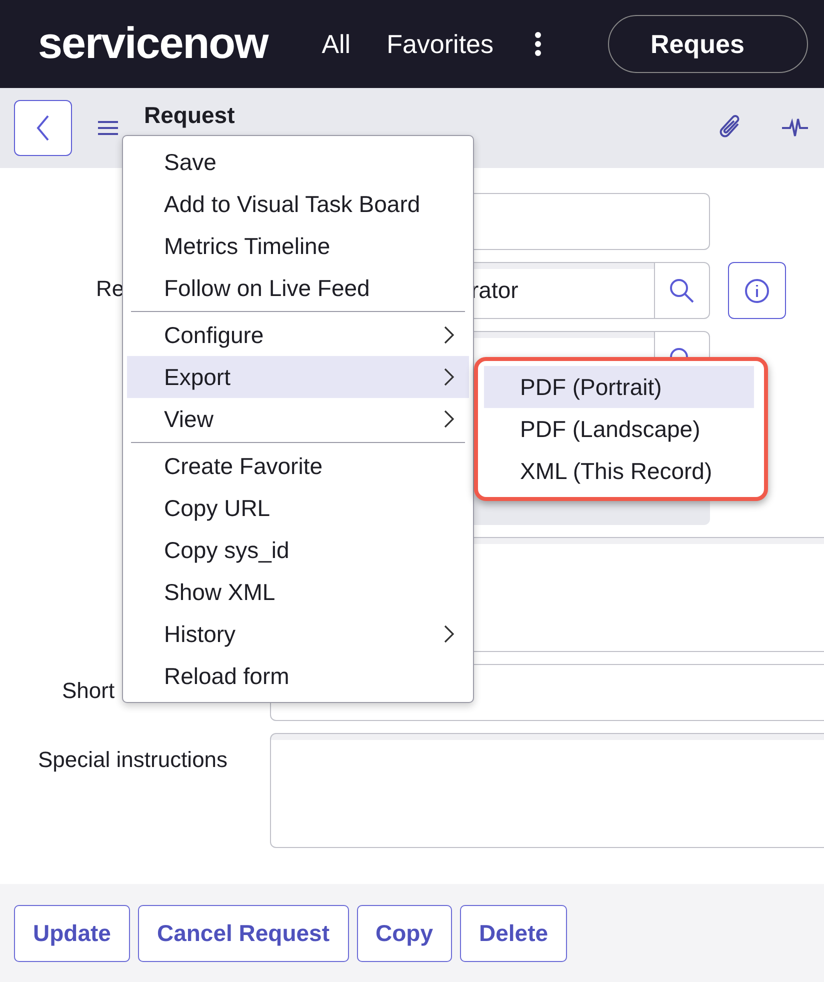 This screenshot has height=982, width=824. What do you see at coordinates (132, 759) in the screenshot?
I see `field-label: Special instructions` at bounding box center [132, 759].